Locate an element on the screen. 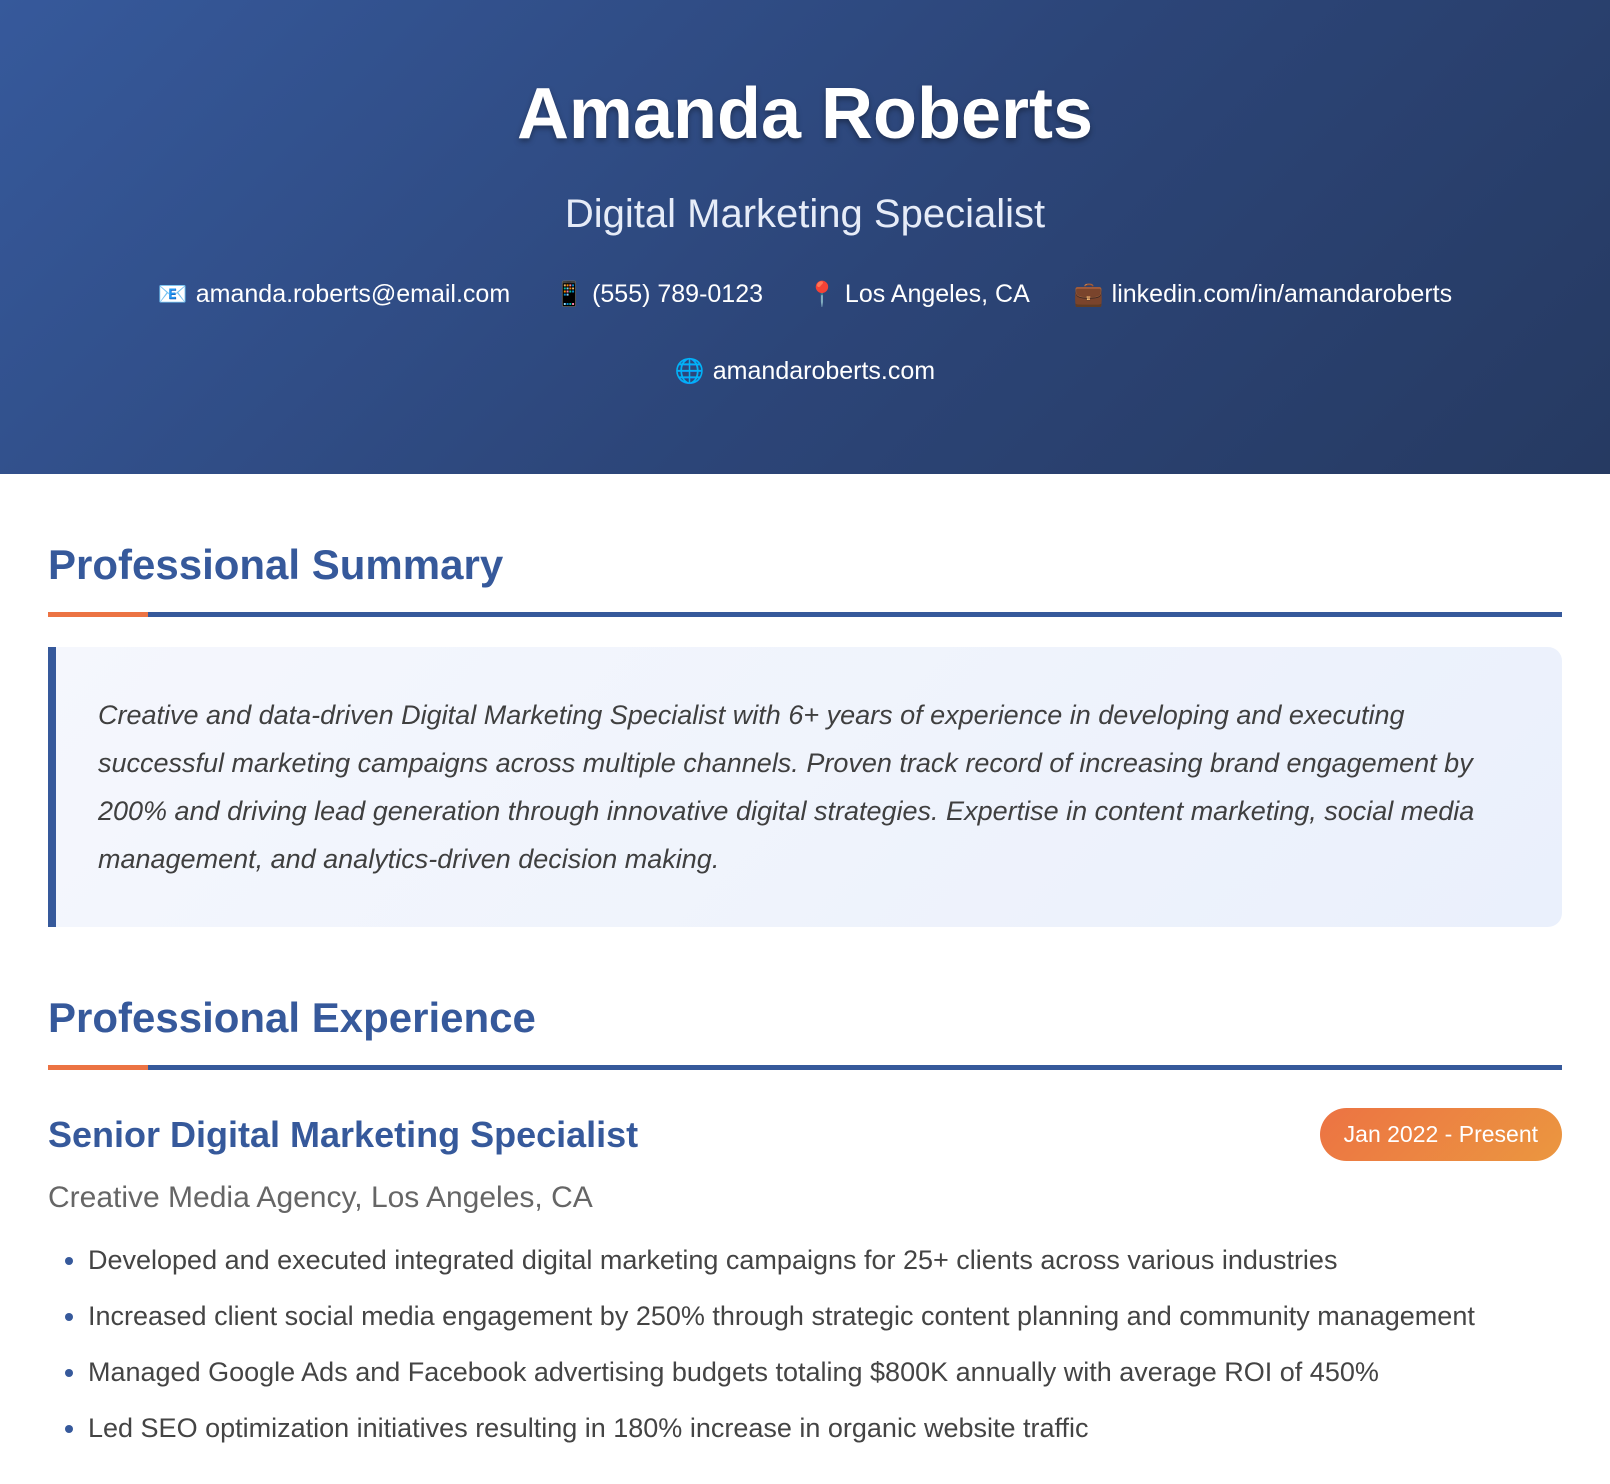 The height and width of the screenshot is (1484, 1610). candidate-title: Digital Marketing Specialist is located at coordinates (805, 214).